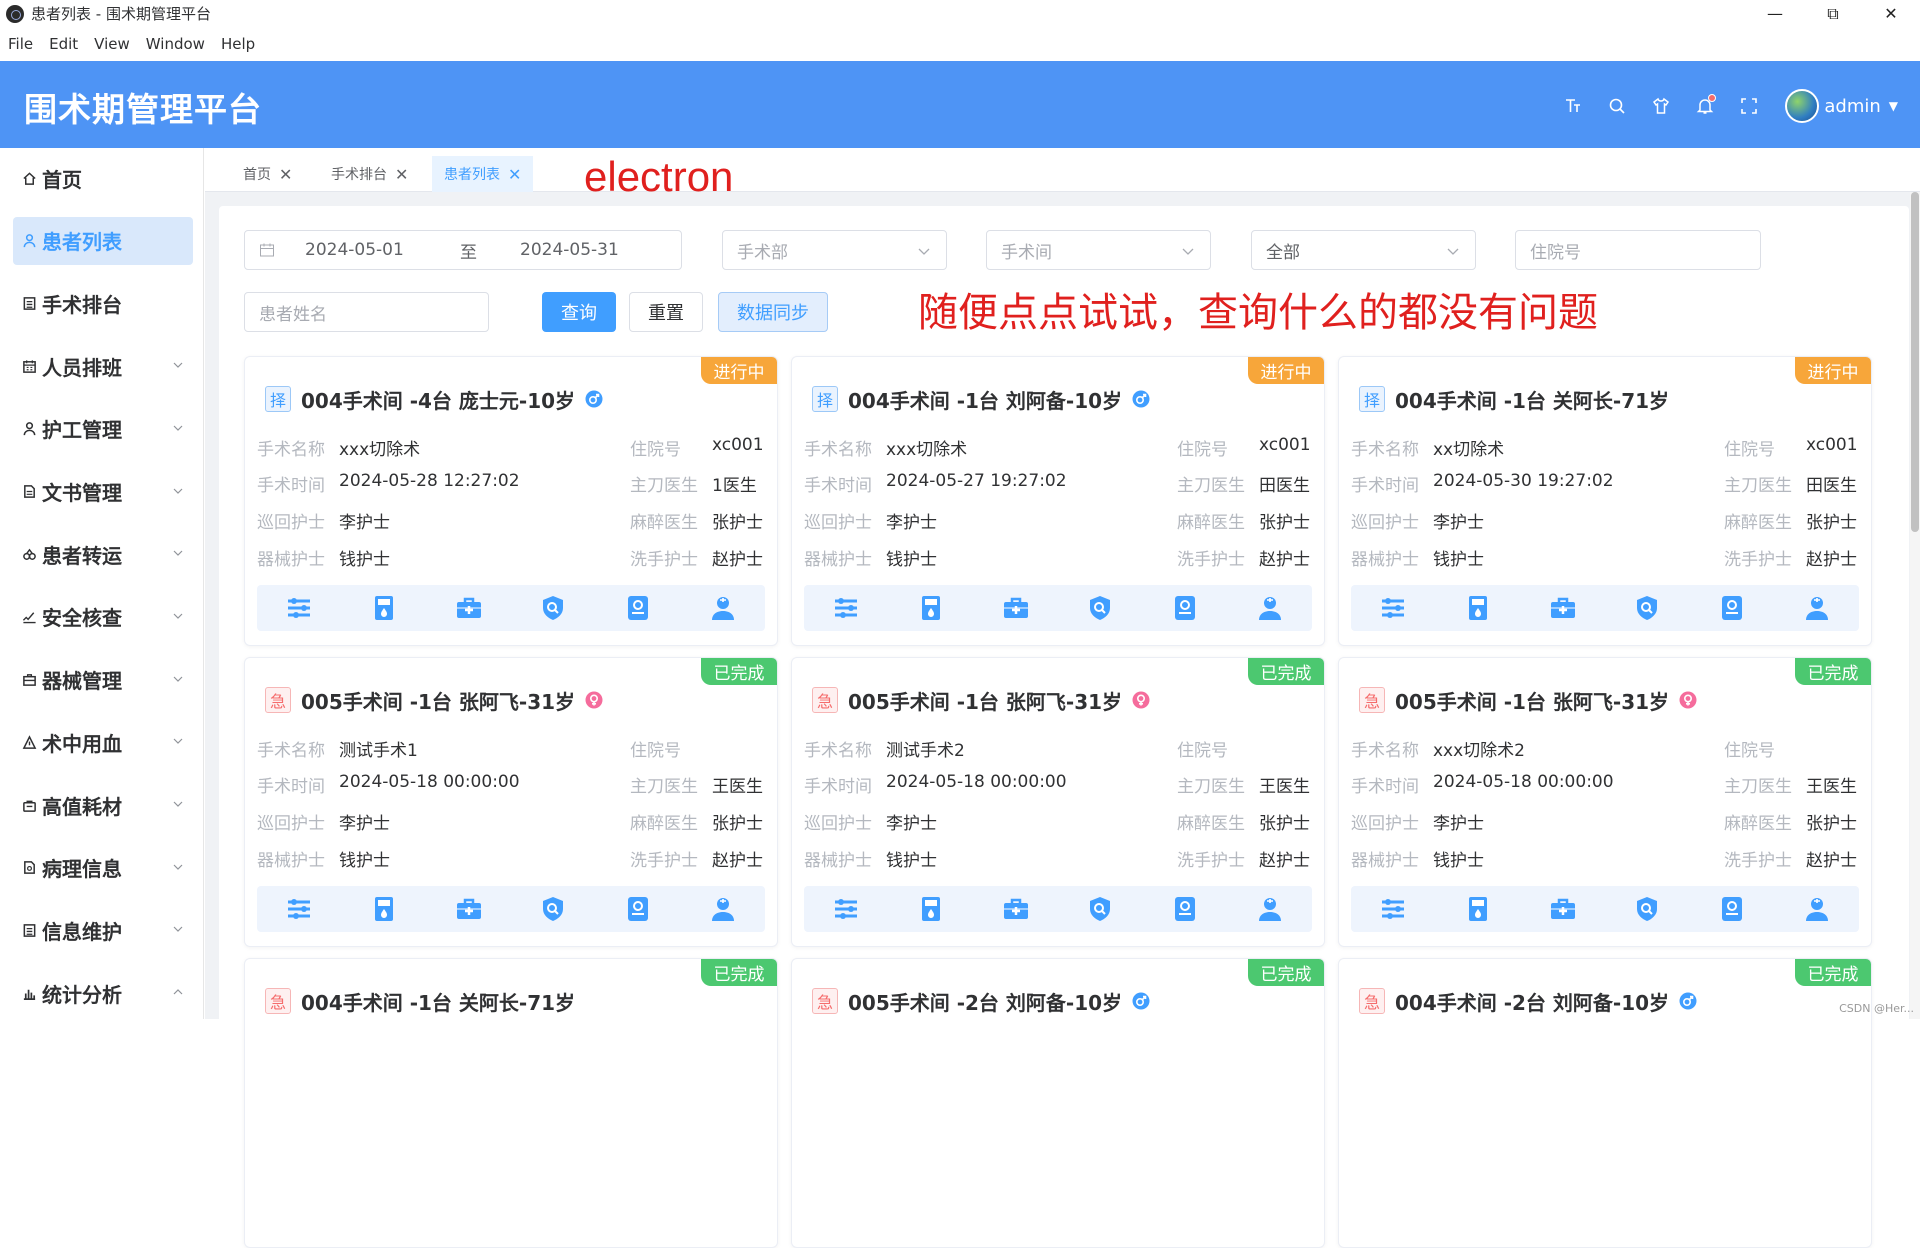  Describe the element at coordinates (773, 312) in the screenshot. I see `data-sync-button: 数据同步` at that location.